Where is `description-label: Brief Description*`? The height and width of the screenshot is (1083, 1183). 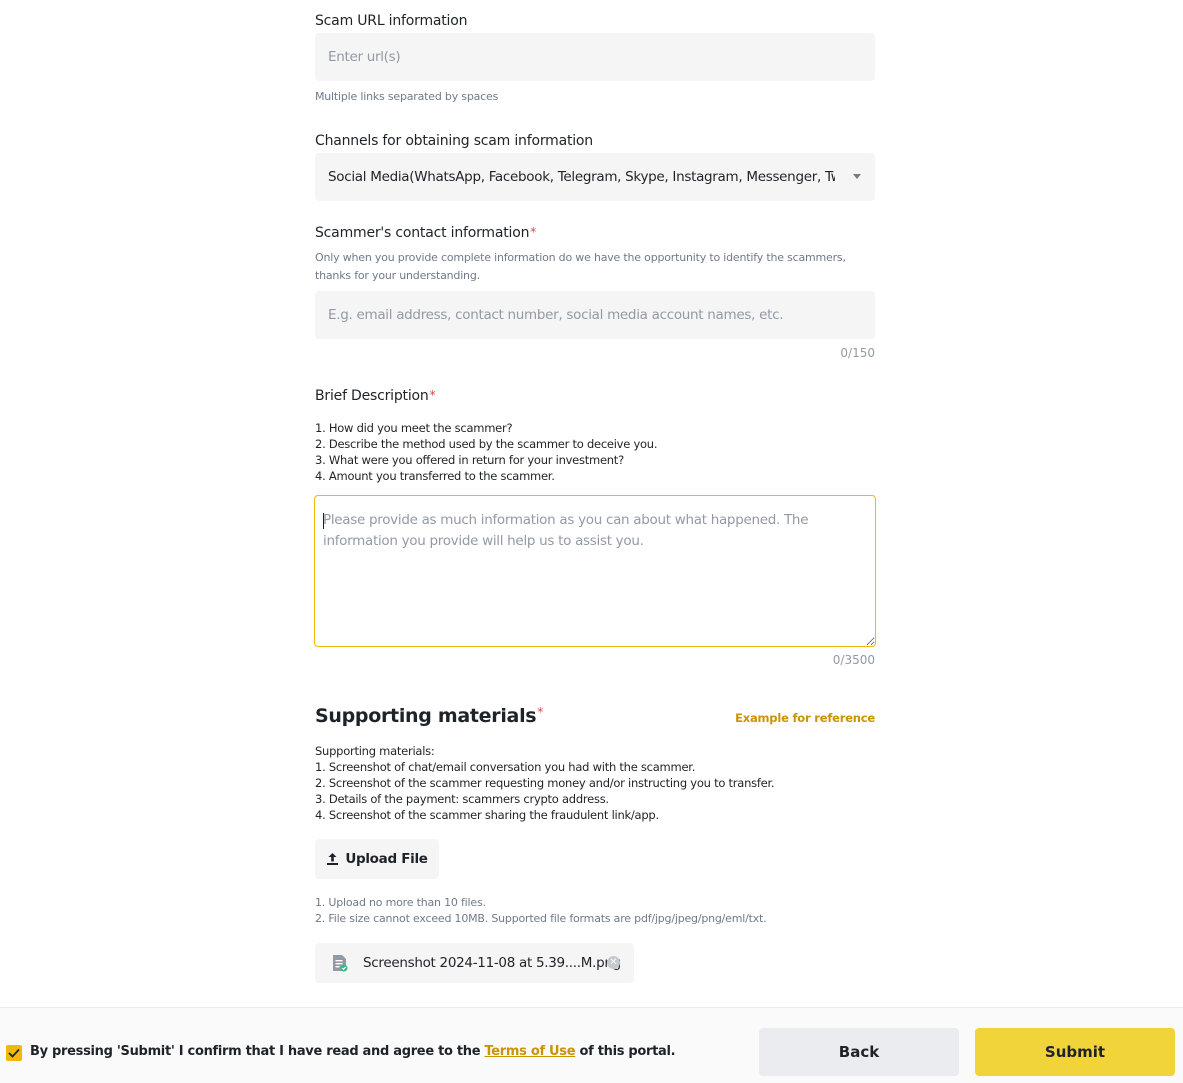
description-label: Brief Description* is located at coordinates (375, 396).